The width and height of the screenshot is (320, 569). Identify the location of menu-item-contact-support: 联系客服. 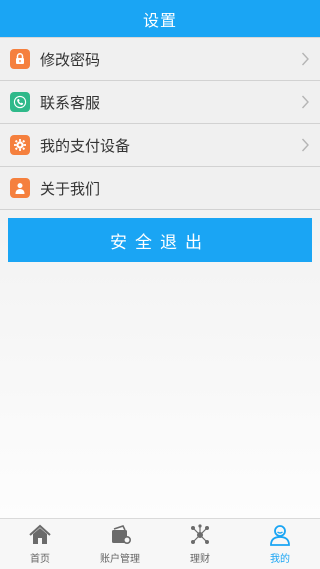
(160, 102).